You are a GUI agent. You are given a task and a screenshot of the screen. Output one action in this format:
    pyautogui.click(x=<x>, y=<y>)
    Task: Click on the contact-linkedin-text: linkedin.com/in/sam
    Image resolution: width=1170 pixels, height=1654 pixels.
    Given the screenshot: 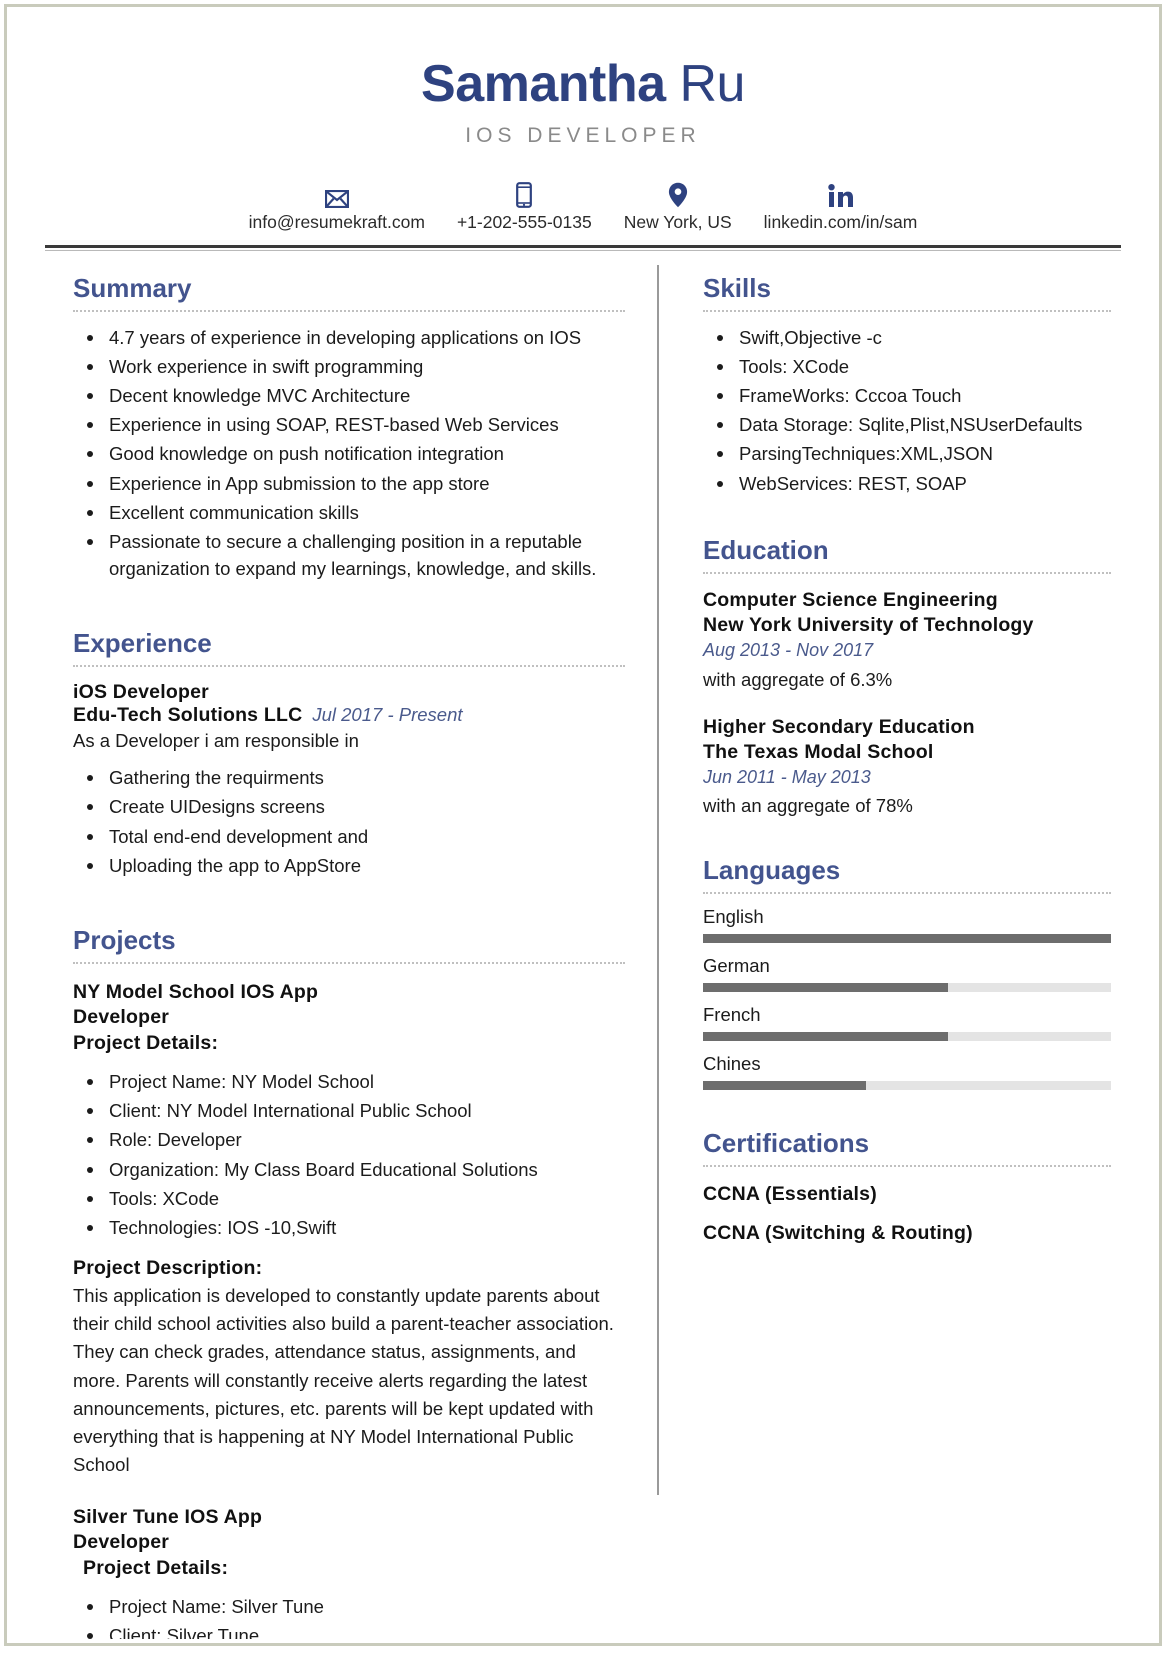 What is the action you would take?
    pyautogui.click(x=840, y=221)
    